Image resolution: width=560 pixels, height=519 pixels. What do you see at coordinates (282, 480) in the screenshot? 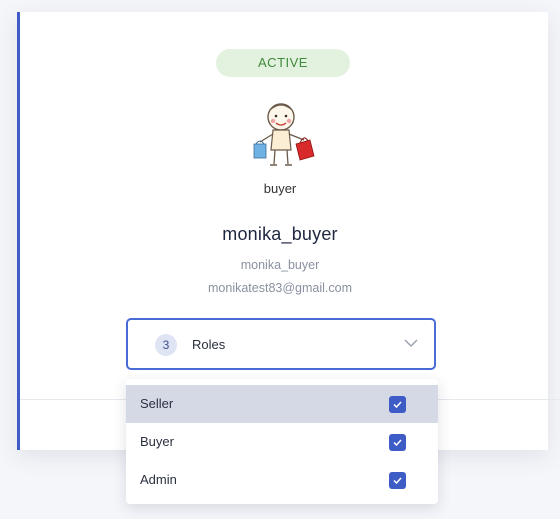
I see `role-option-admin: Admin` at bounding box center [282, 480].